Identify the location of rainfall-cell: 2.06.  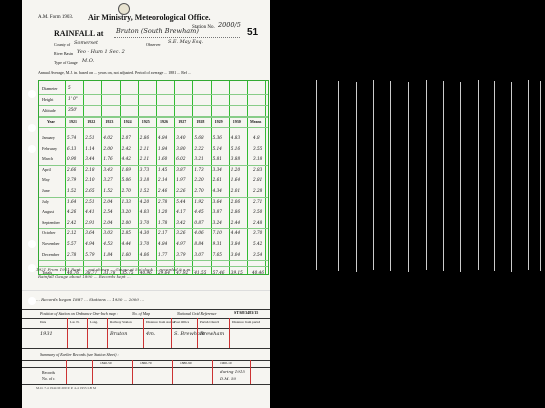
(235, 201).